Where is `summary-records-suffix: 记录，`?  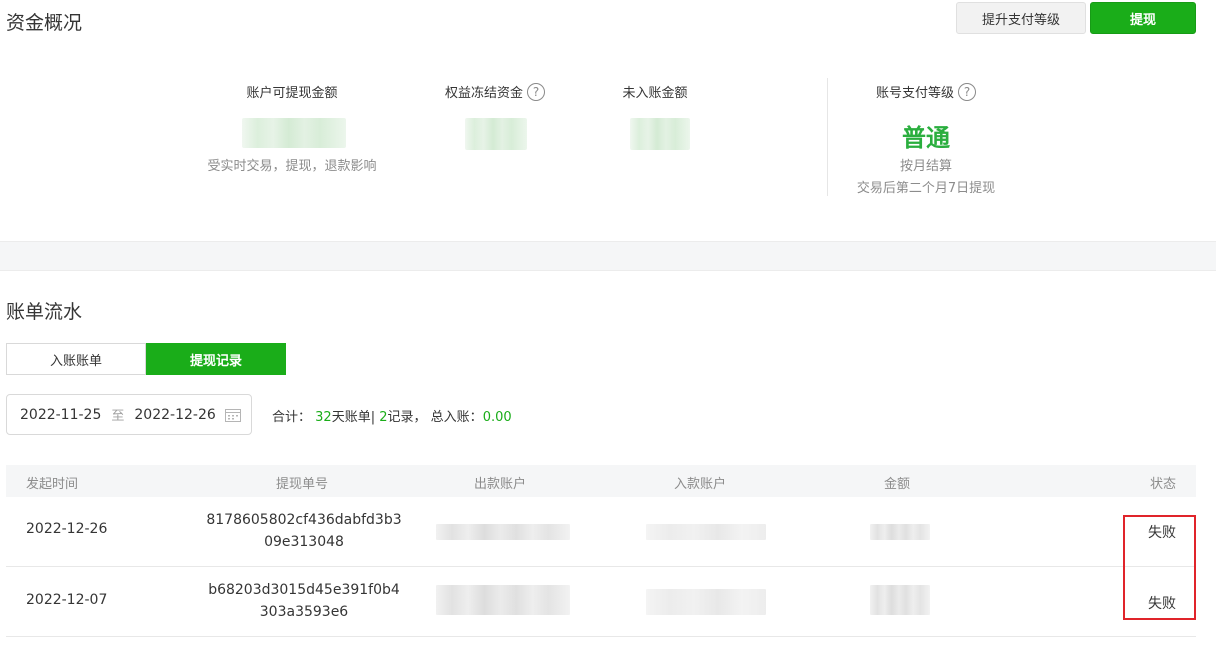
summary-records-suffix: 记录， is located at coordinates (407, 417).